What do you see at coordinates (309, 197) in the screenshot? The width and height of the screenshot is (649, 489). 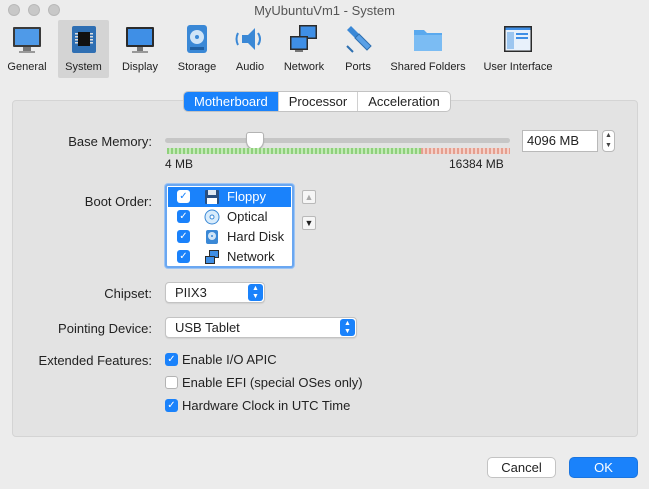 I see `move-up-arrow-icon: ▲` at bounding box center [309, 197].